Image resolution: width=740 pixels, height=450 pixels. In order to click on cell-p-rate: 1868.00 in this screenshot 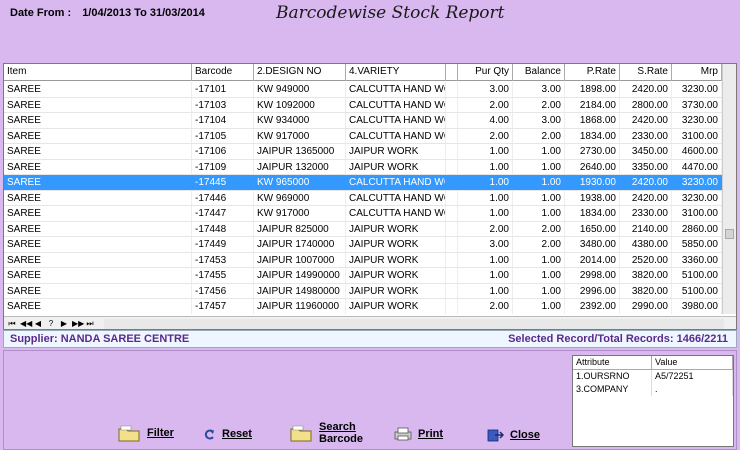, I will do `click(592, 120)`.